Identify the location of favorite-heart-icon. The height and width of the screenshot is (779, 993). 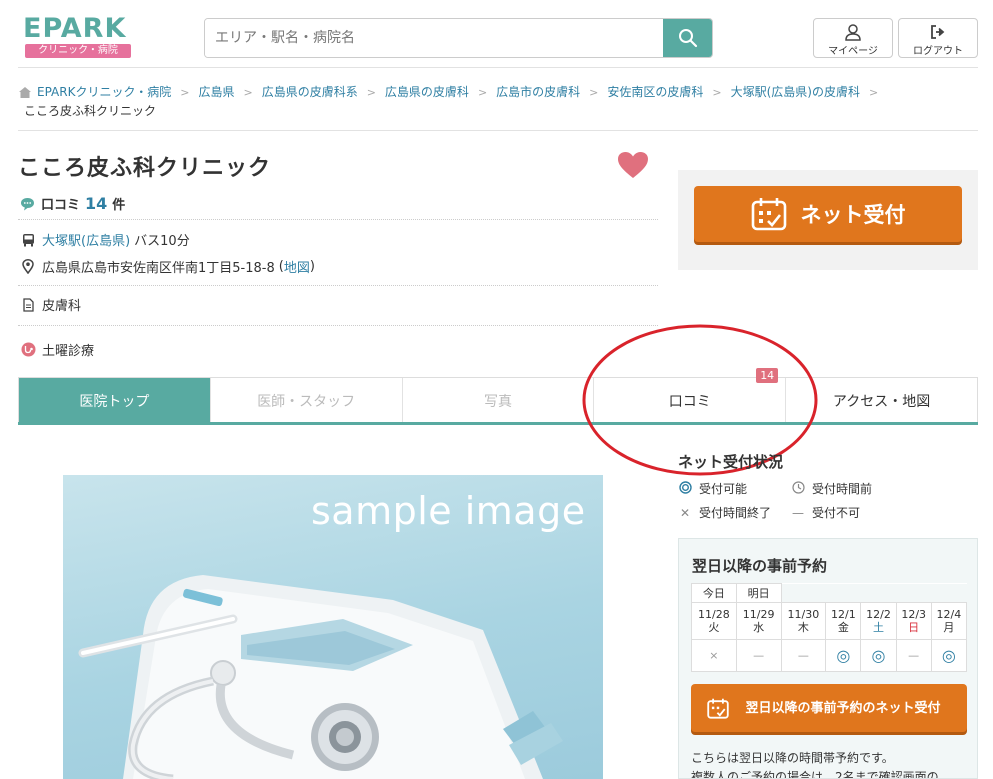
(633, 165).